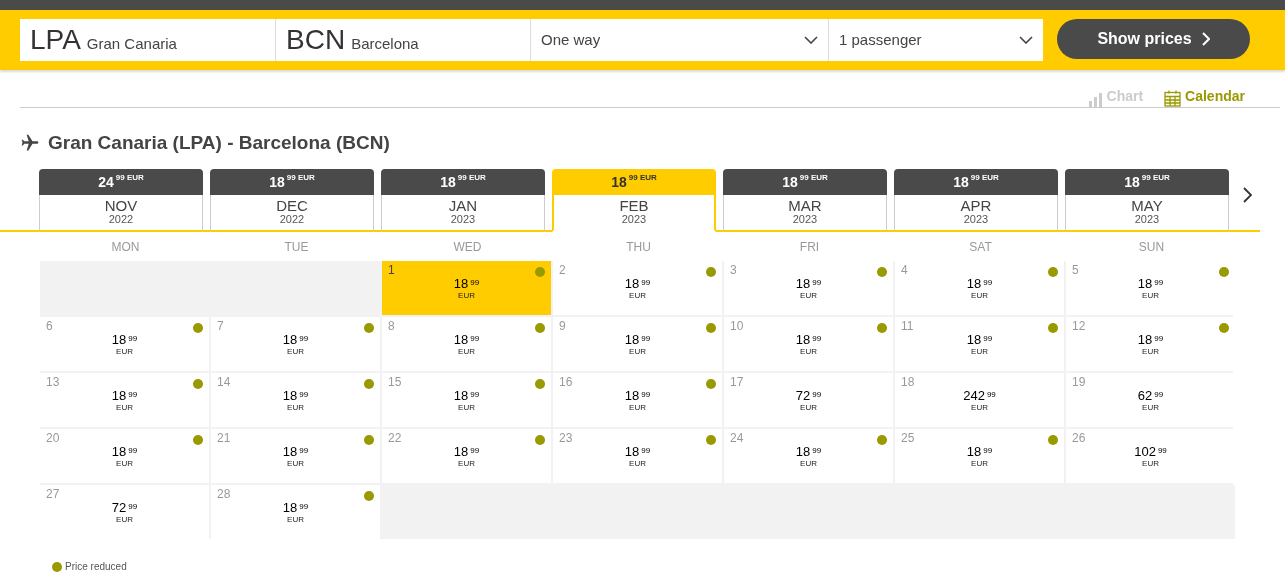 The image size is (1285, 572). What do you see at coordinates (637, 288) in the screenshot?
I see `day-cell: 2 18$^{99}$ EUR` at bounding box center [637, 288].